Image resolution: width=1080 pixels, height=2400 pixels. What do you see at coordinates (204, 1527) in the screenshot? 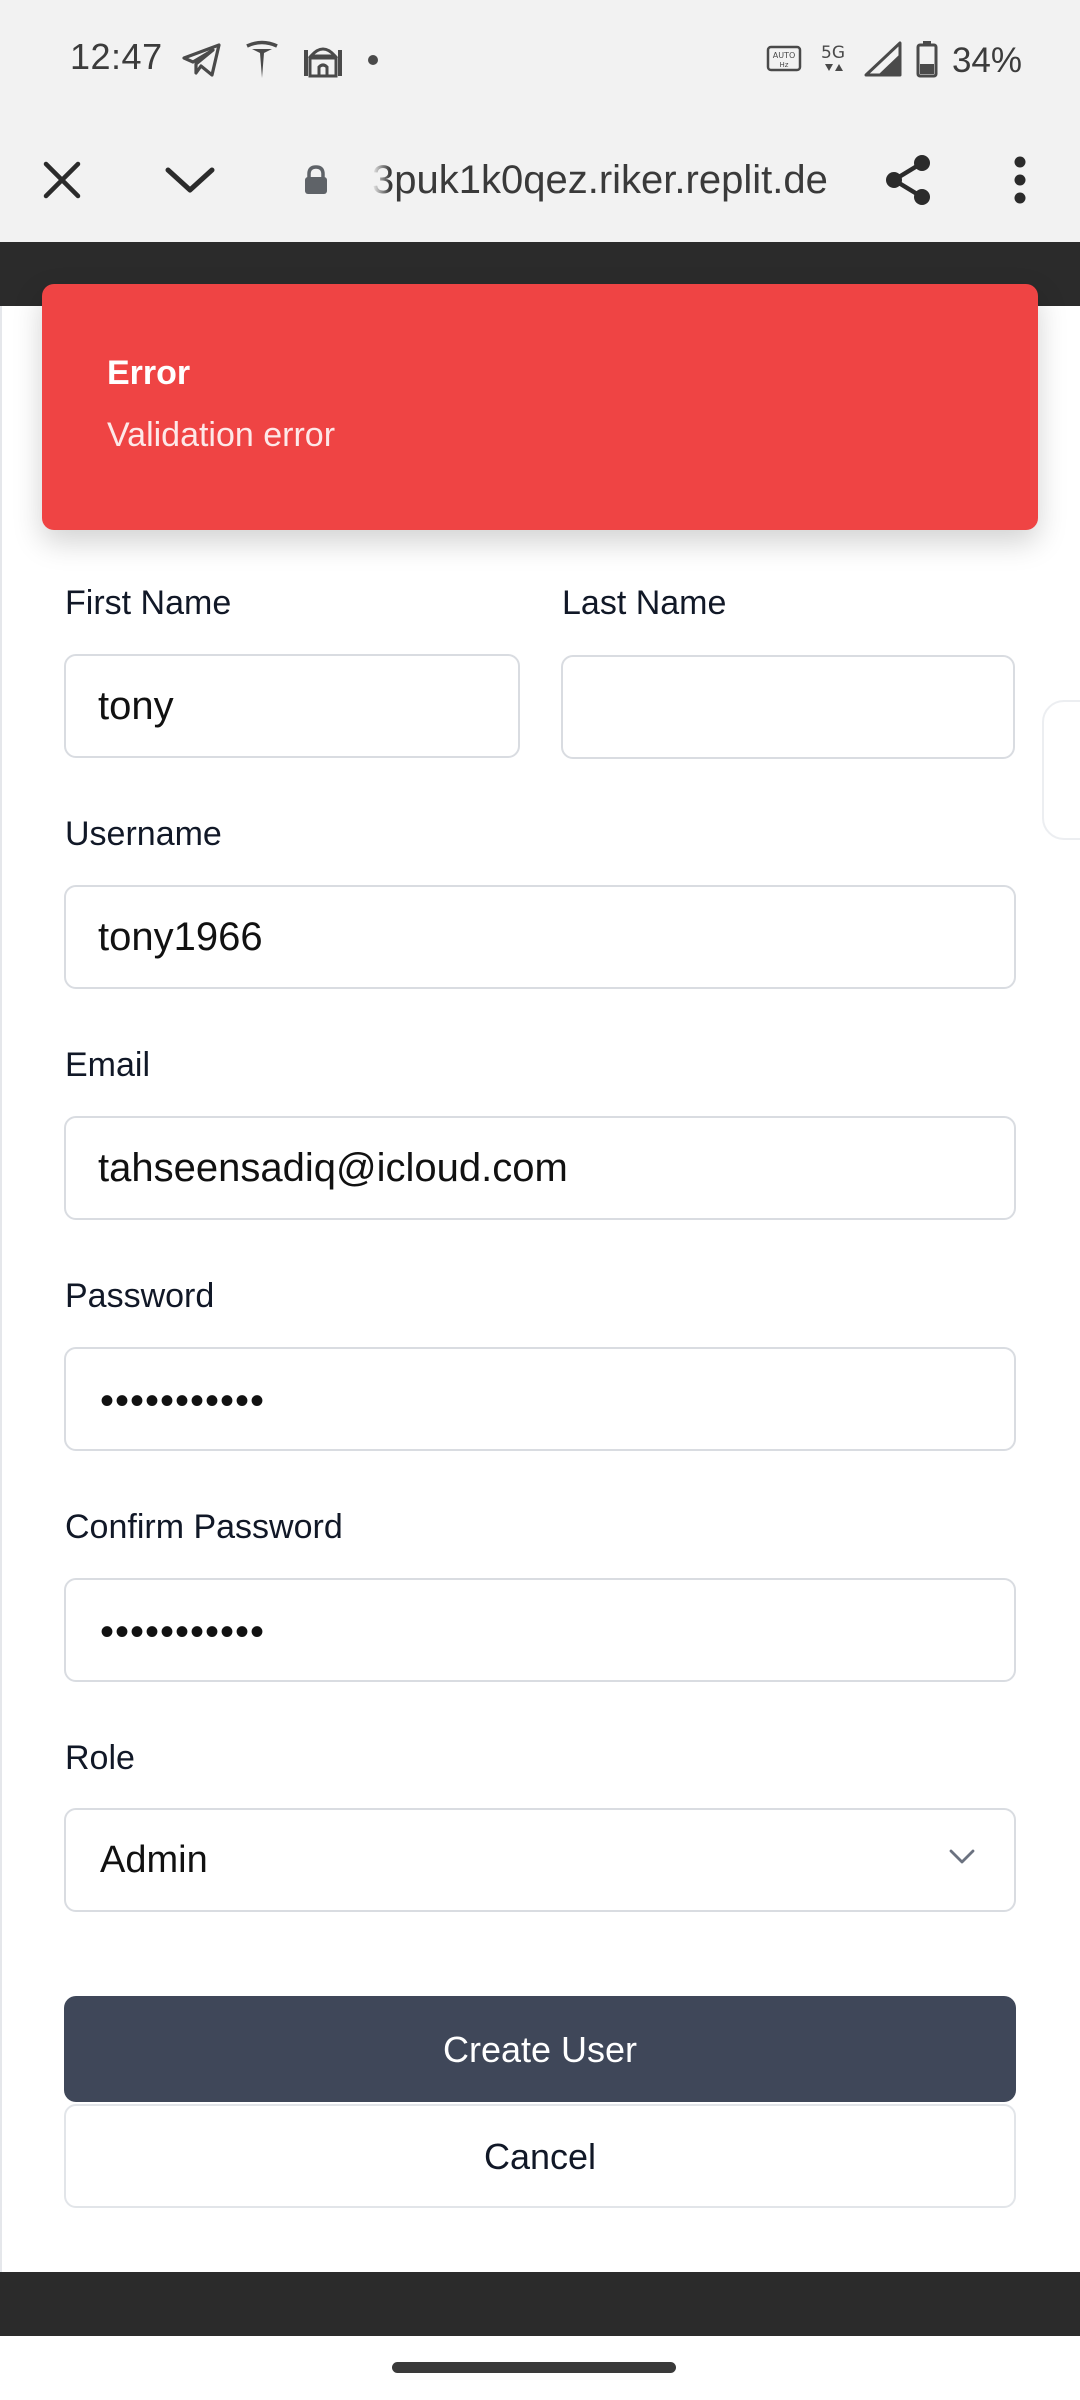
I see `confirm-password-label: Confirm Password` at bounding box center [204, 1527].